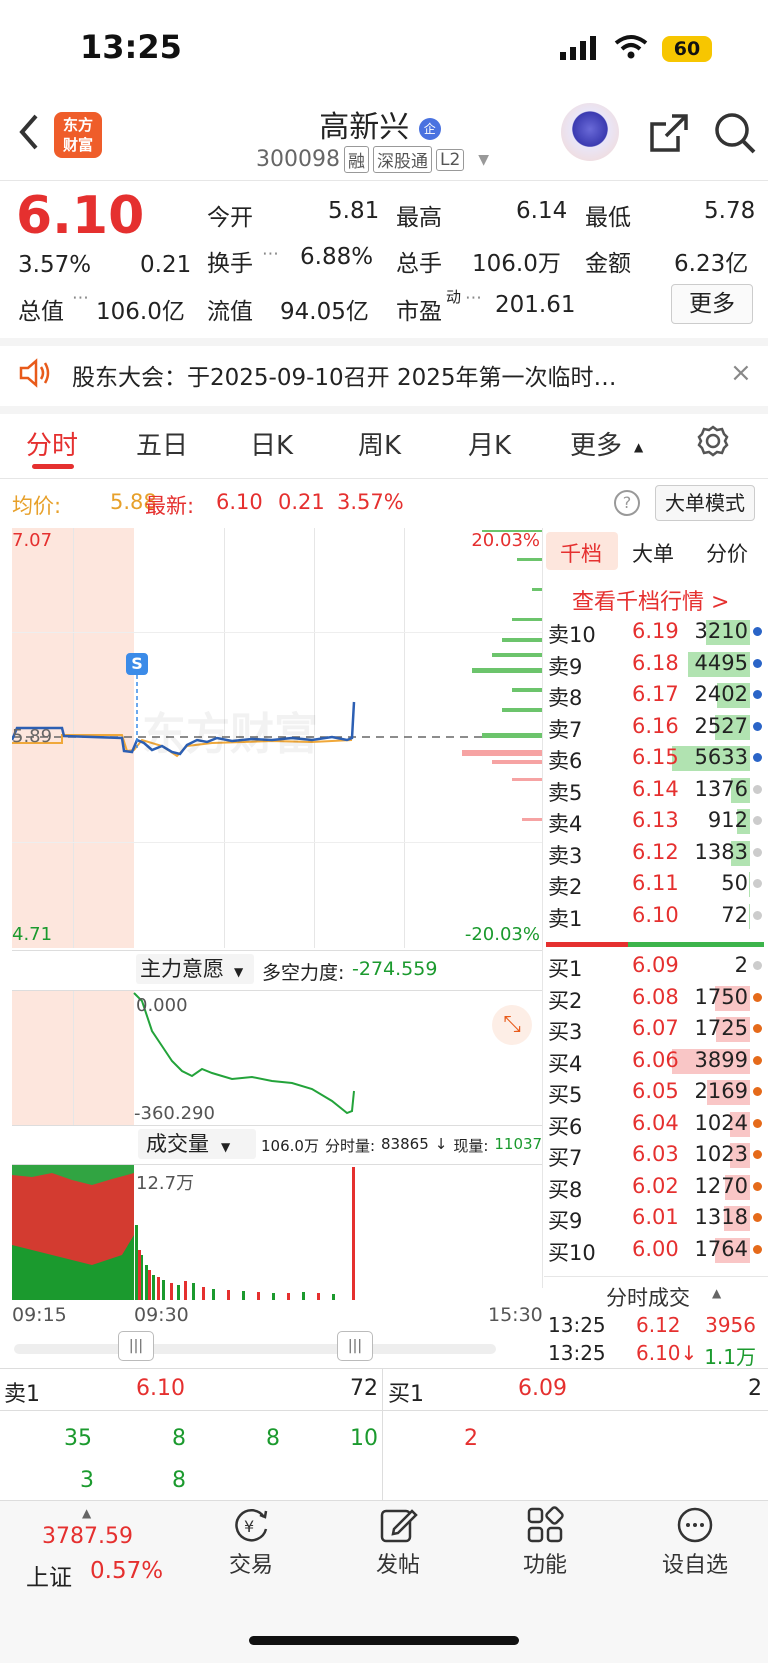 This screenshot has width=768, height=1663. I want to click on ob-price: 6.04, so click(655, 1122).